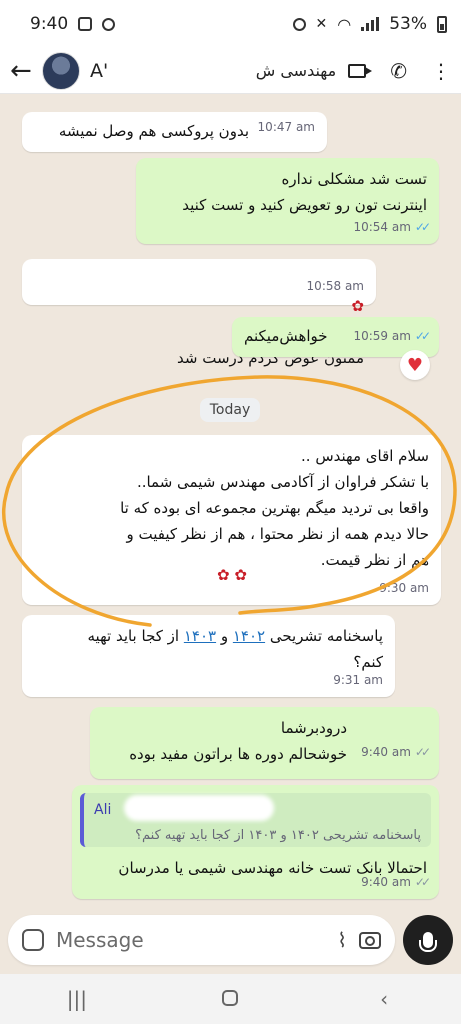  I want to click on message-time: 9:30 am, so click(404, 588).